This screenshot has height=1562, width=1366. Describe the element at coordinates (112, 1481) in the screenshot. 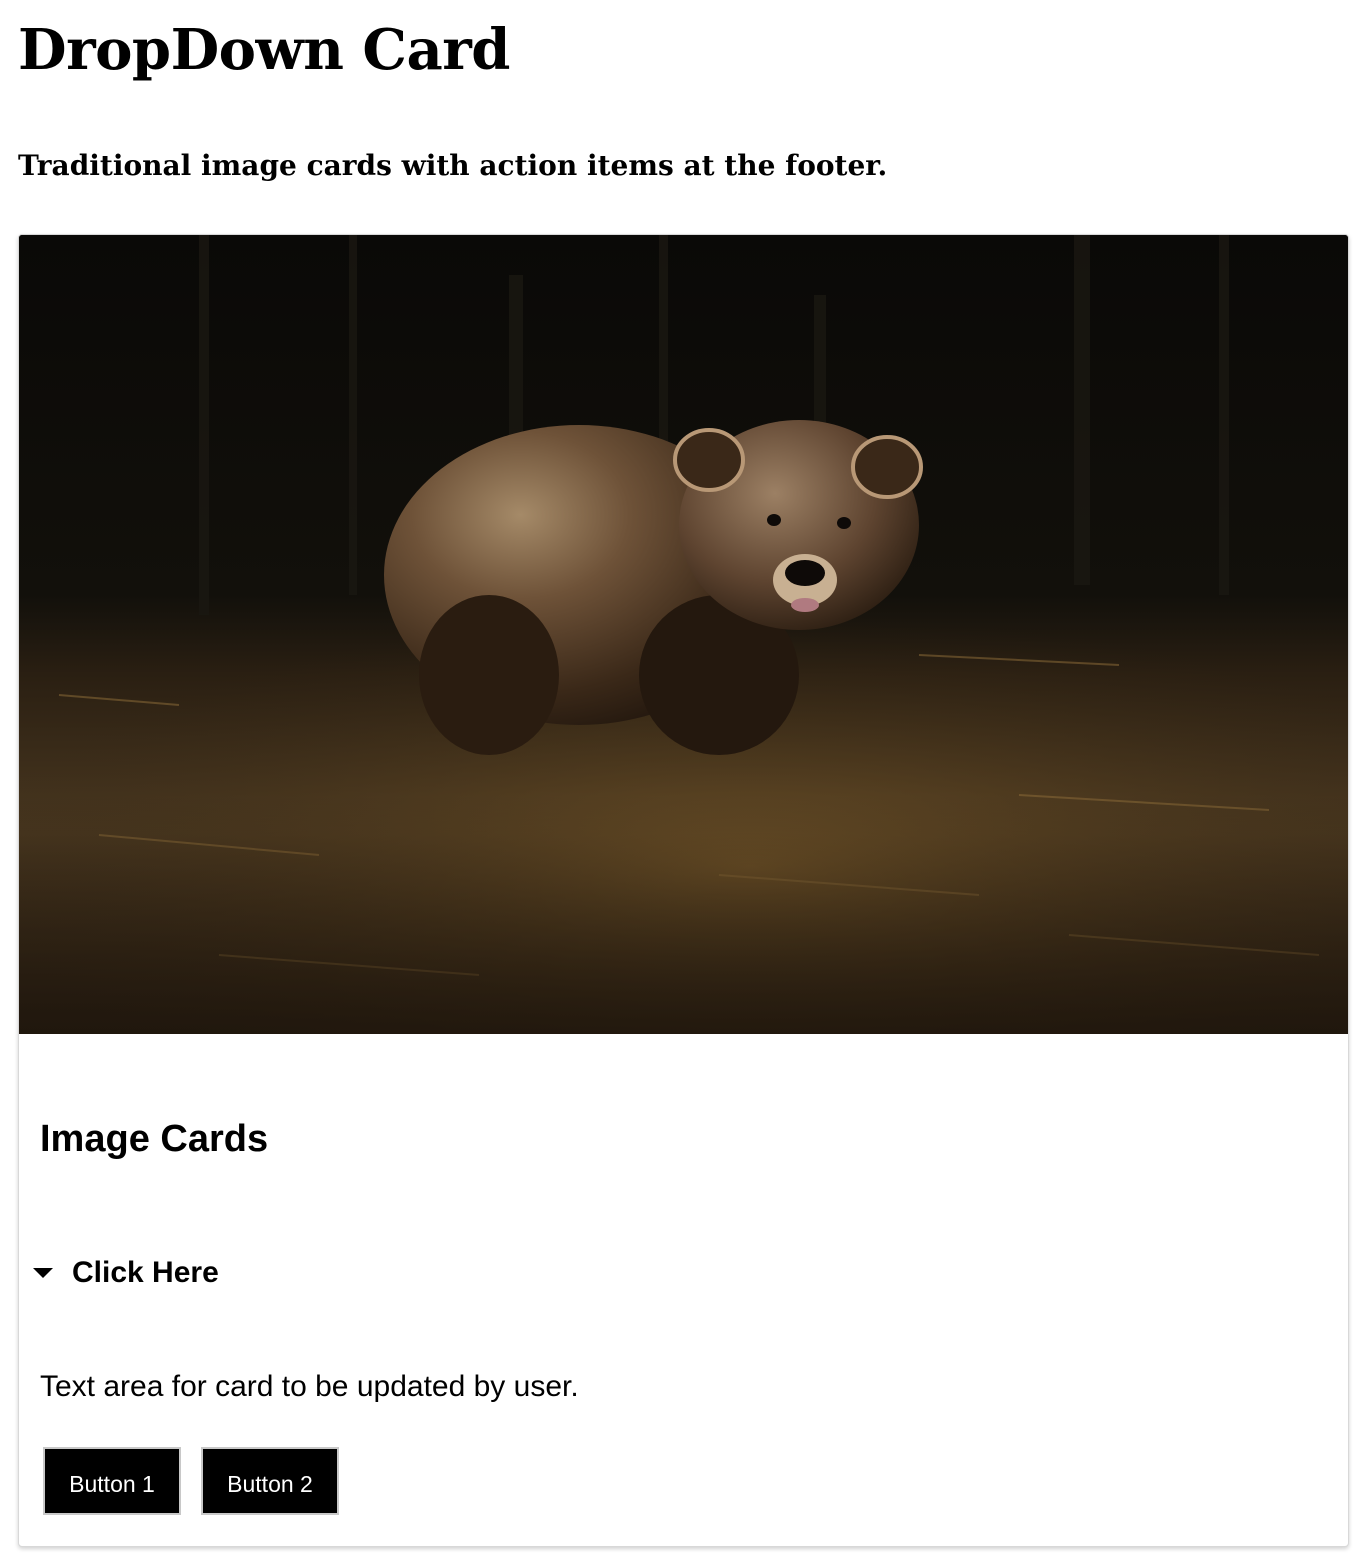

I see `button-1: Button 1` at that location.